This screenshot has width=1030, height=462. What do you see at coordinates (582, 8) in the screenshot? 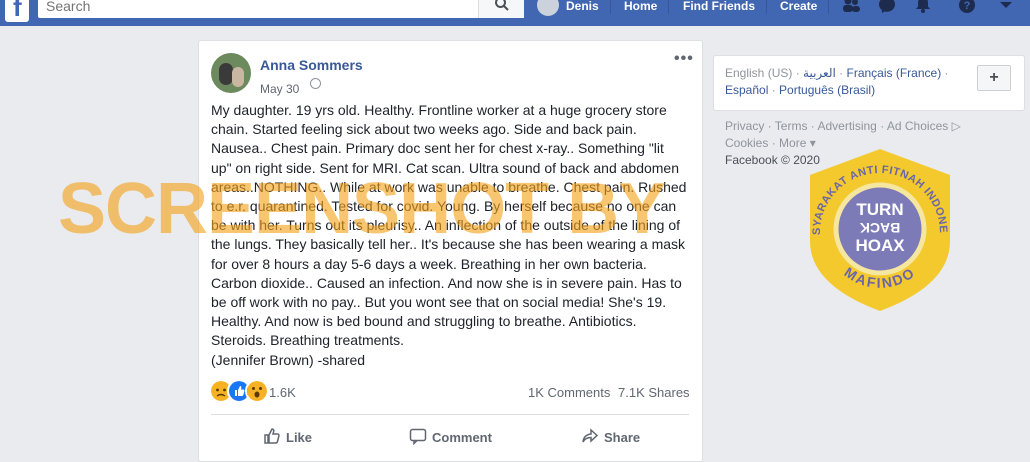
I see `profile-link: Denis` at bounding box center [582, 8].